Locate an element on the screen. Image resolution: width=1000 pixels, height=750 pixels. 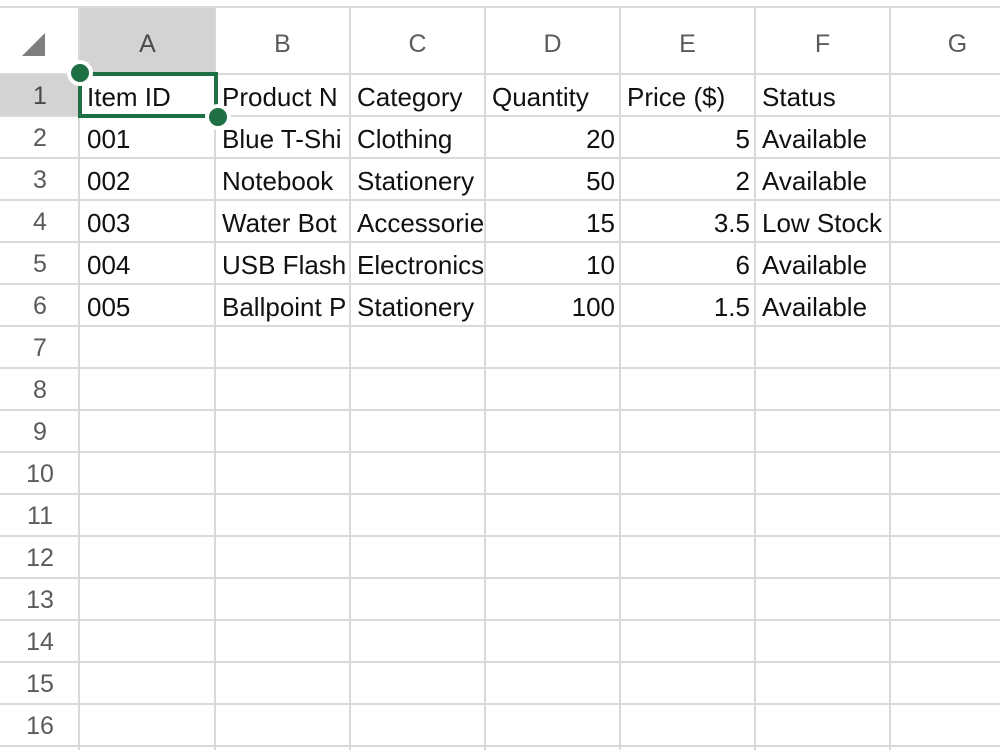
cell-b1: Product N is located at coordinates (282, 96).